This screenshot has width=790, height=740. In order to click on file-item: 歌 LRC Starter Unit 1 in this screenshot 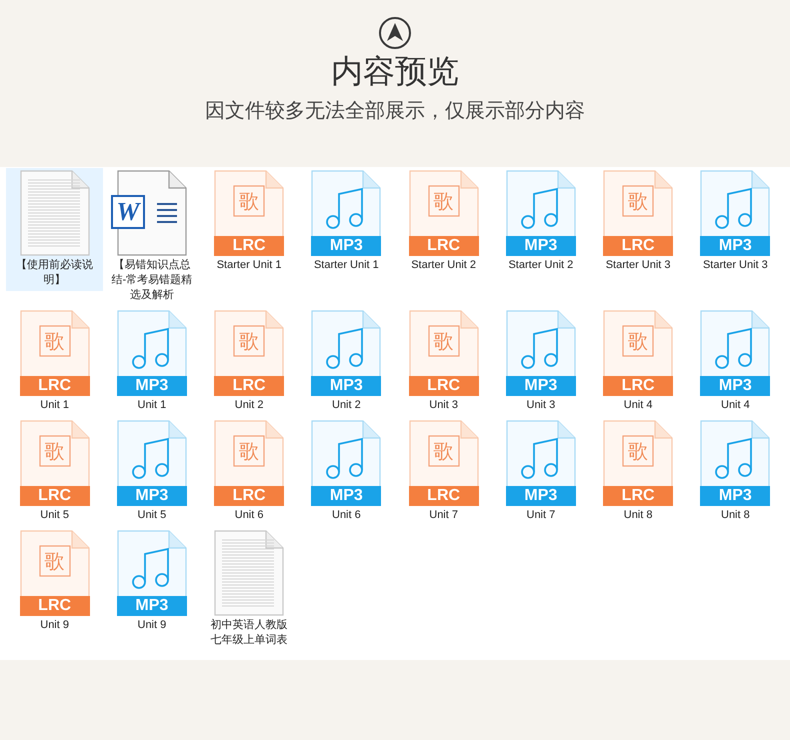, I will do `click(249, 222)`.